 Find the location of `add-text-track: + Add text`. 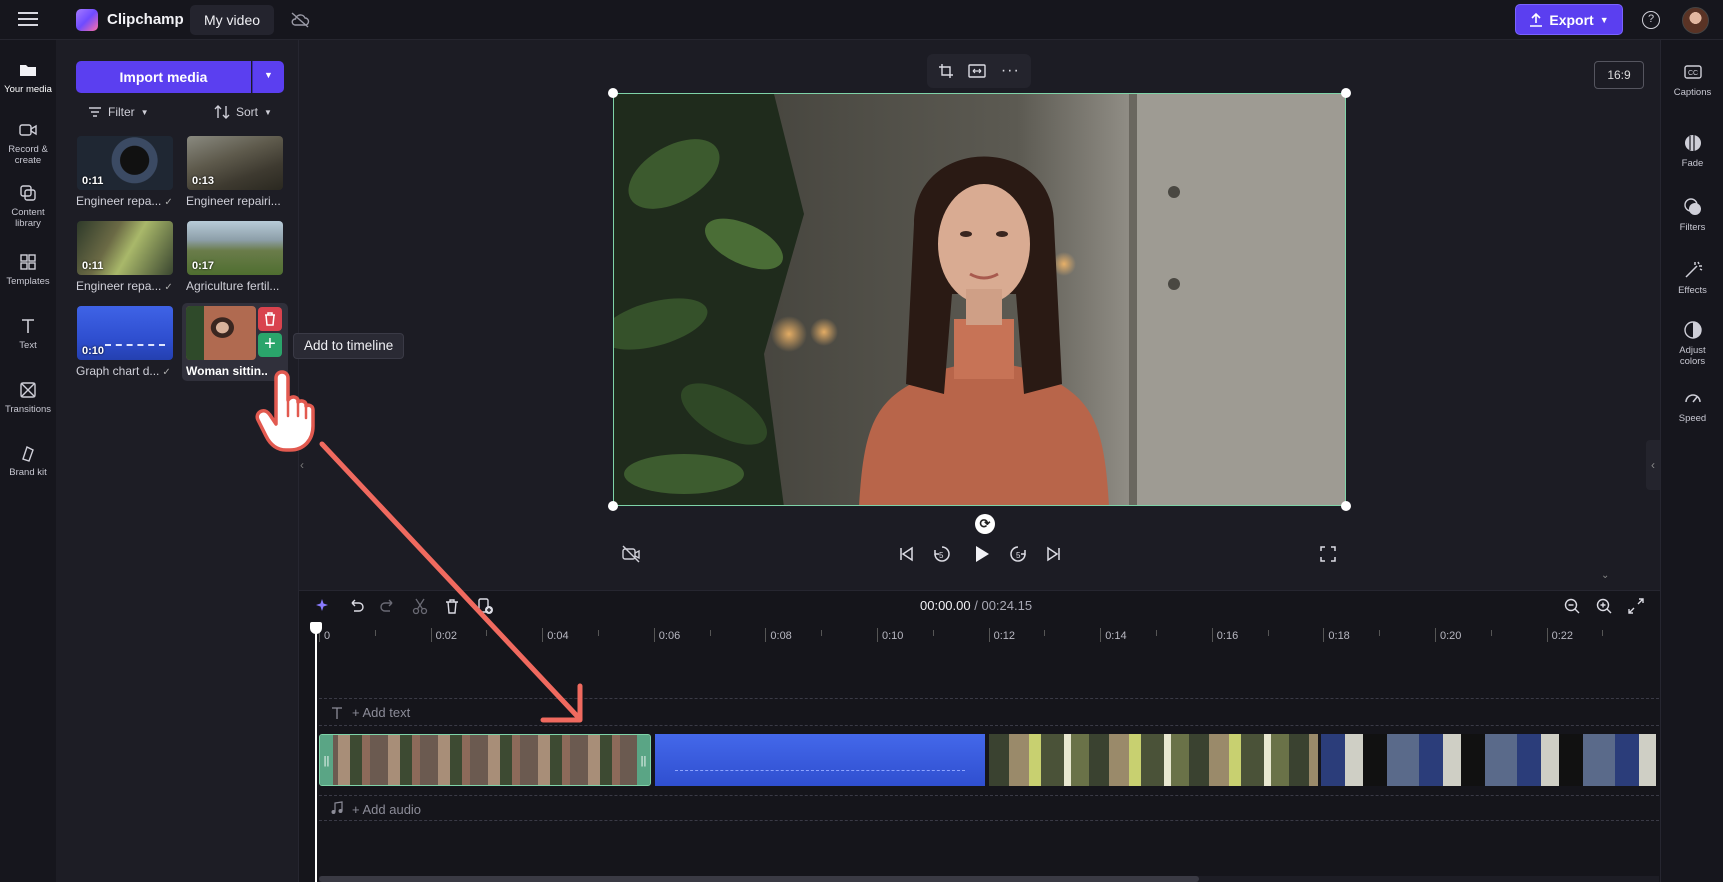

add-text-track: + Add text is located at coordinates (381, 712).